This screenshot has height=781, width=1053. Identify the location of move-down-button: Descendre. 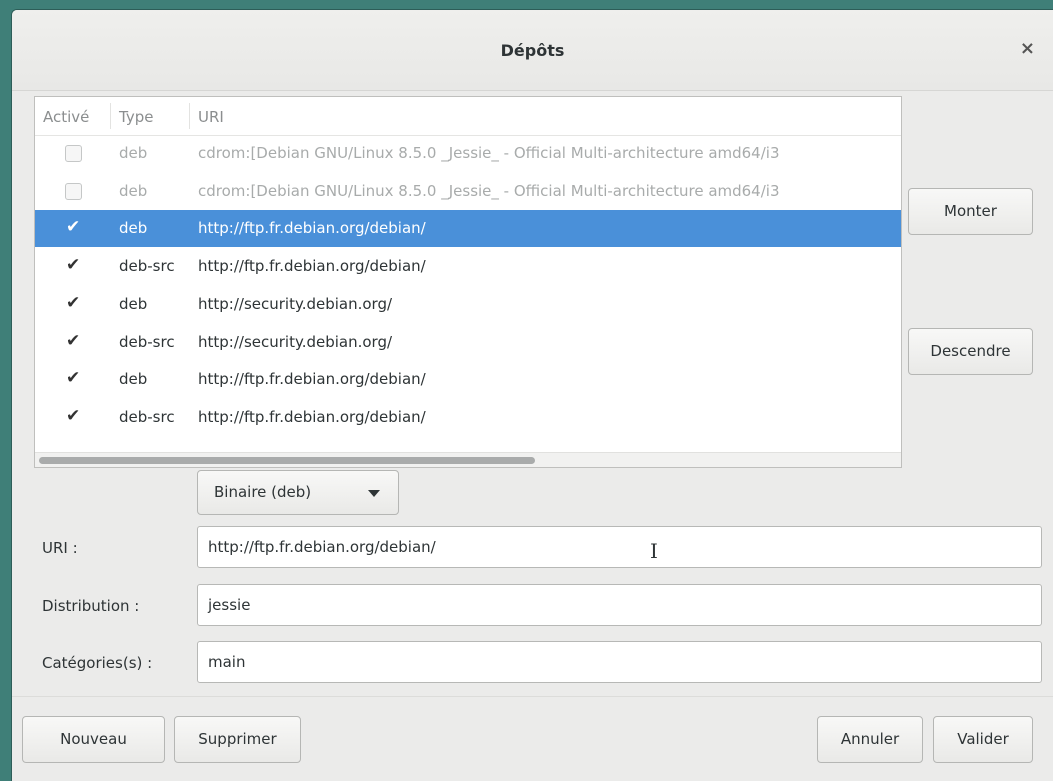
(970, 351).